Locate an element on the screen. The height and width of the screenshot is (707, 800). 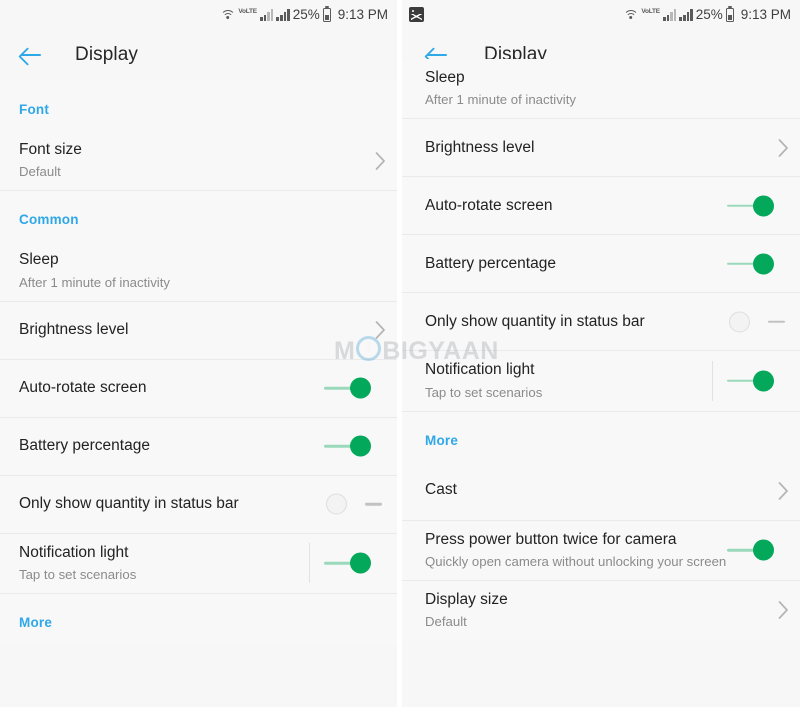
page-title: Display is located at coordinates (106, 54).